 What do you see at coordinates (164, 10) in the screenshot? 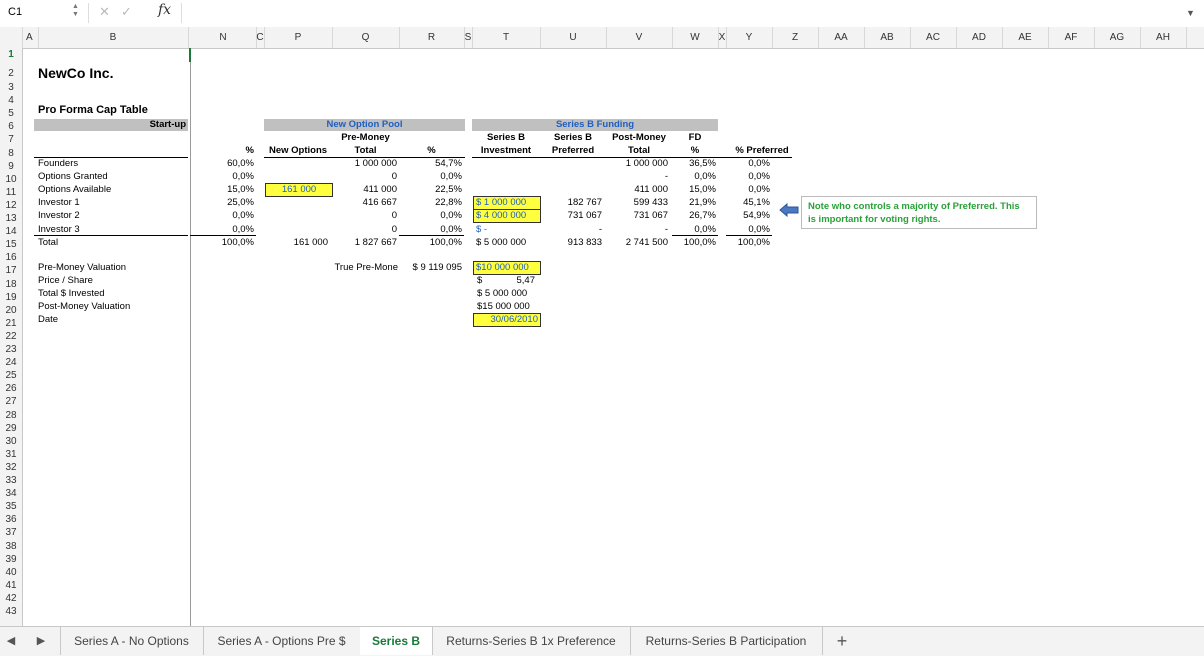
I see `insert-function-button: fx` at bounding box center [164, 10].